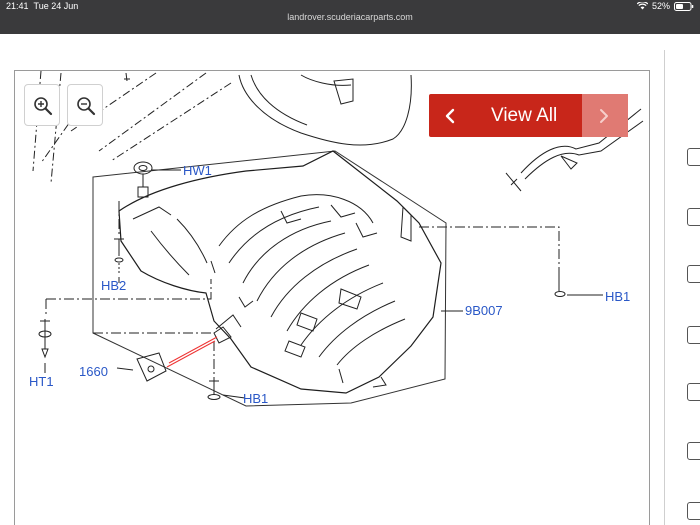  Describe the element at coordinates (484, 310) in the screenshot. I see `callout-9b007: 9B007` at that location.